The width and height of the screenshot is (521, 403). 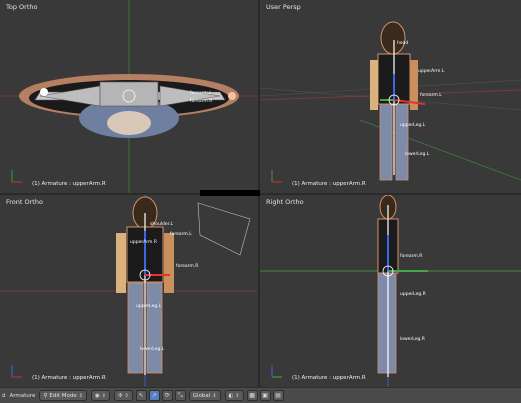 I want to click on render-icon: ▣, so click(x=265, y=395).